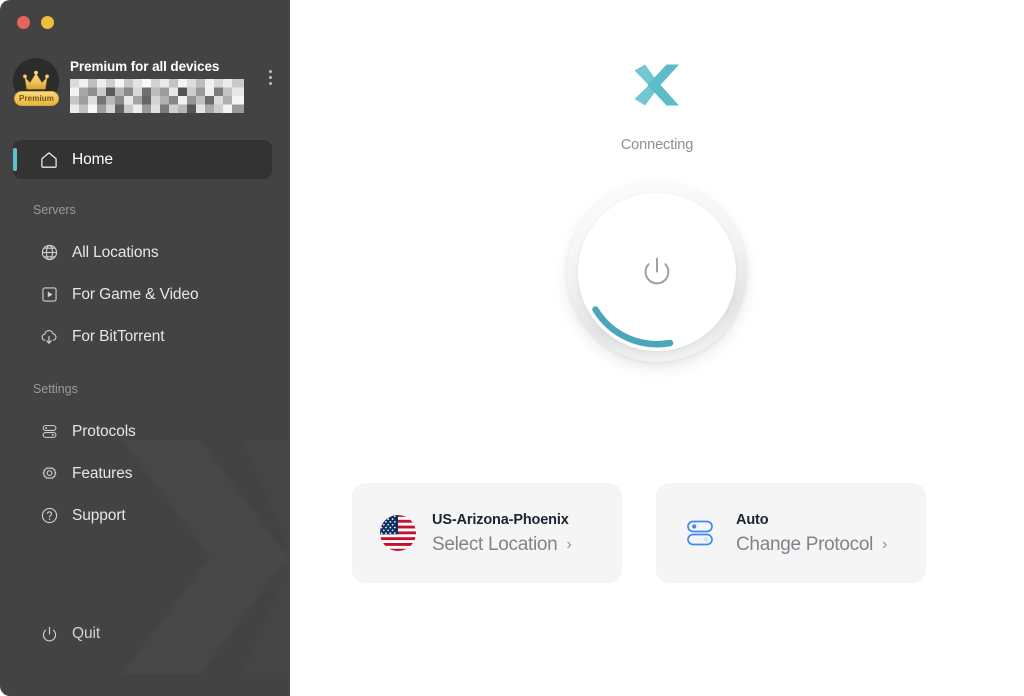 The height and width of the screenshot is (696, 1024). What do you see at coordinates (49, 515) in the screenshot?
I see `question-circle-icon` at bounding box center [49, 515].